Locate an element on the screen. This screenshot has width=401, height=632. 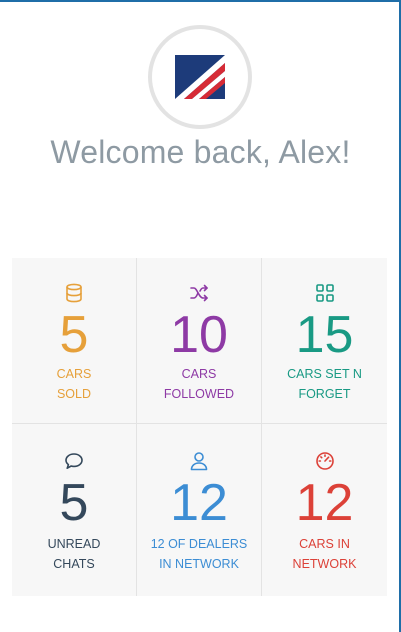
speedometer-icon is located at coordinates (324, 461).